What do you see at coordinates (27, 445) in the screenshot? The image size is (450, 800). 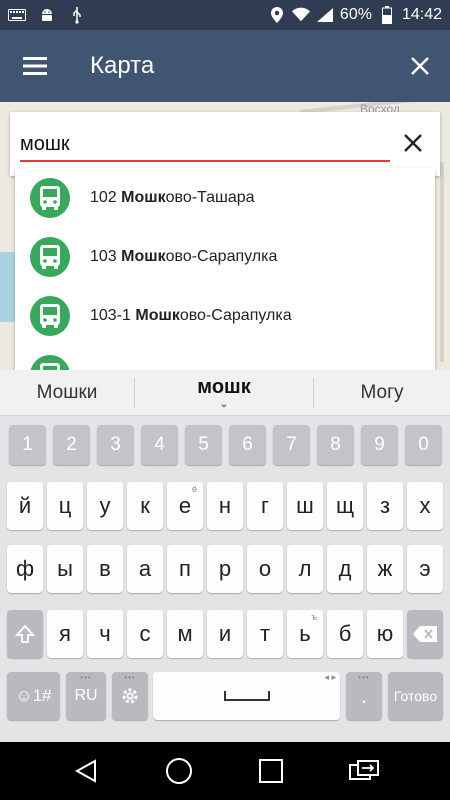 I see `key-1: 1` at bounding box center [27, 445].